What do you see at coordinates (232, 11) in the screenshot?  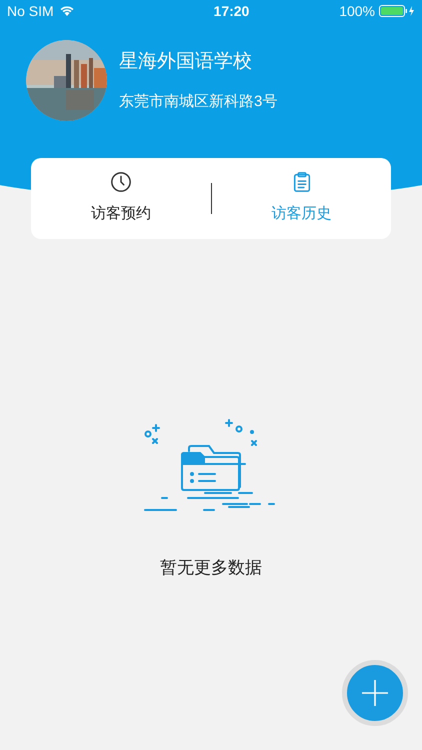 I see `clock-time: 17:20` at bounding box center [232, 11].